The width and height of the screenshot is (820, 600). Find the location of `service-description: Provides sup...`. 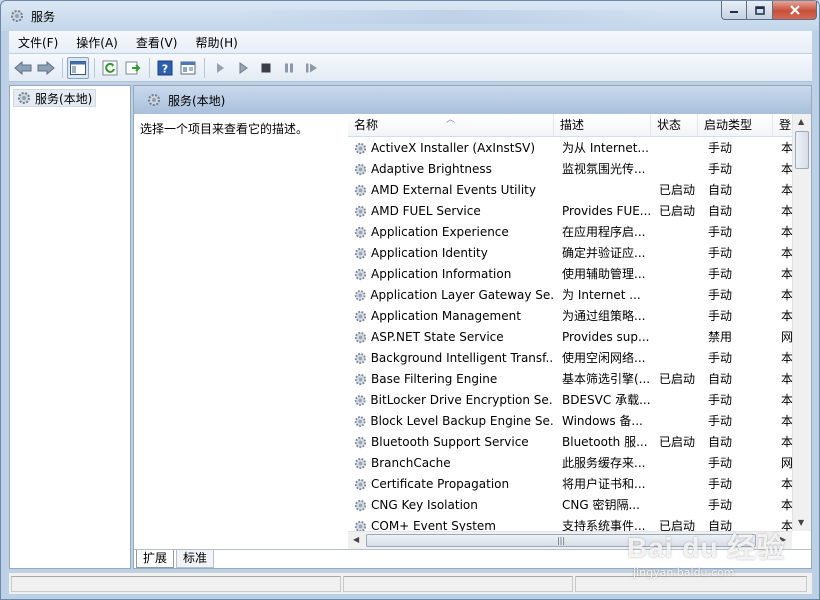

service-description: Provides sup... is located at coordinates (606, 337).